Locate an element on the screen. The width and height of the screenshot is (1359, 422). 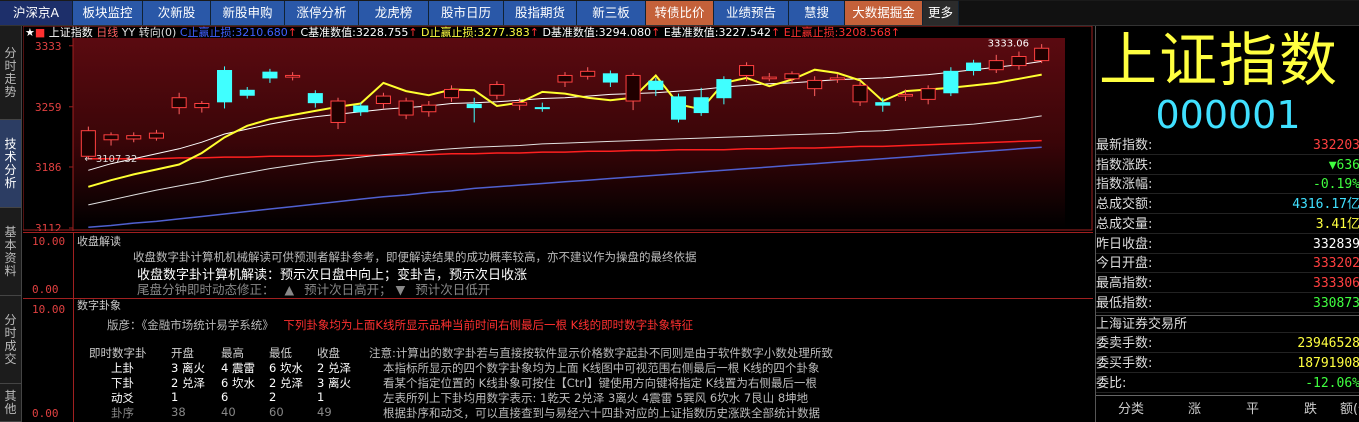
y-tick-label: 3259 is located at coordinates (48, 107).